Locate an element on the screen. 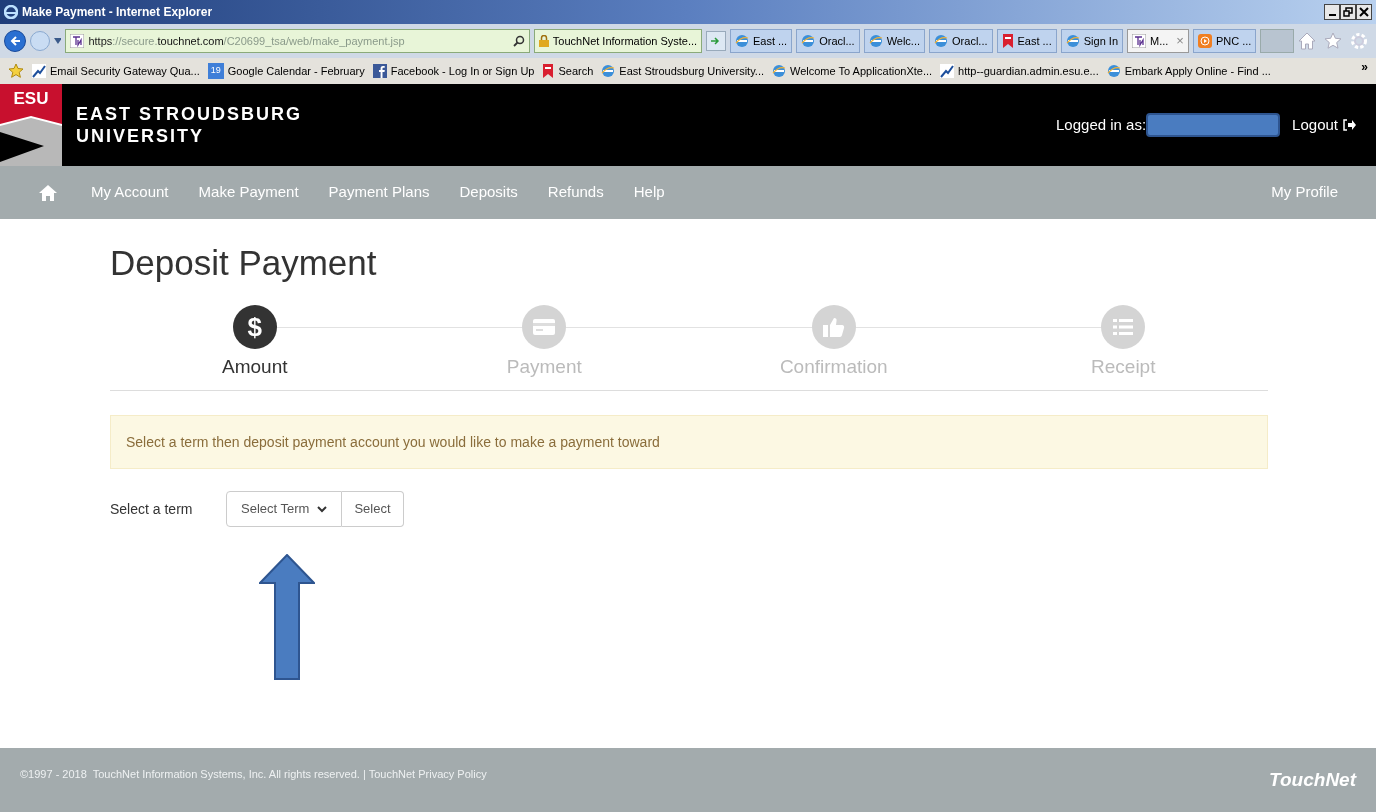 Image resolution: width=1376 pixels, height=812 pixels. step-label: Receipt is located at coordinates (1123, 367).